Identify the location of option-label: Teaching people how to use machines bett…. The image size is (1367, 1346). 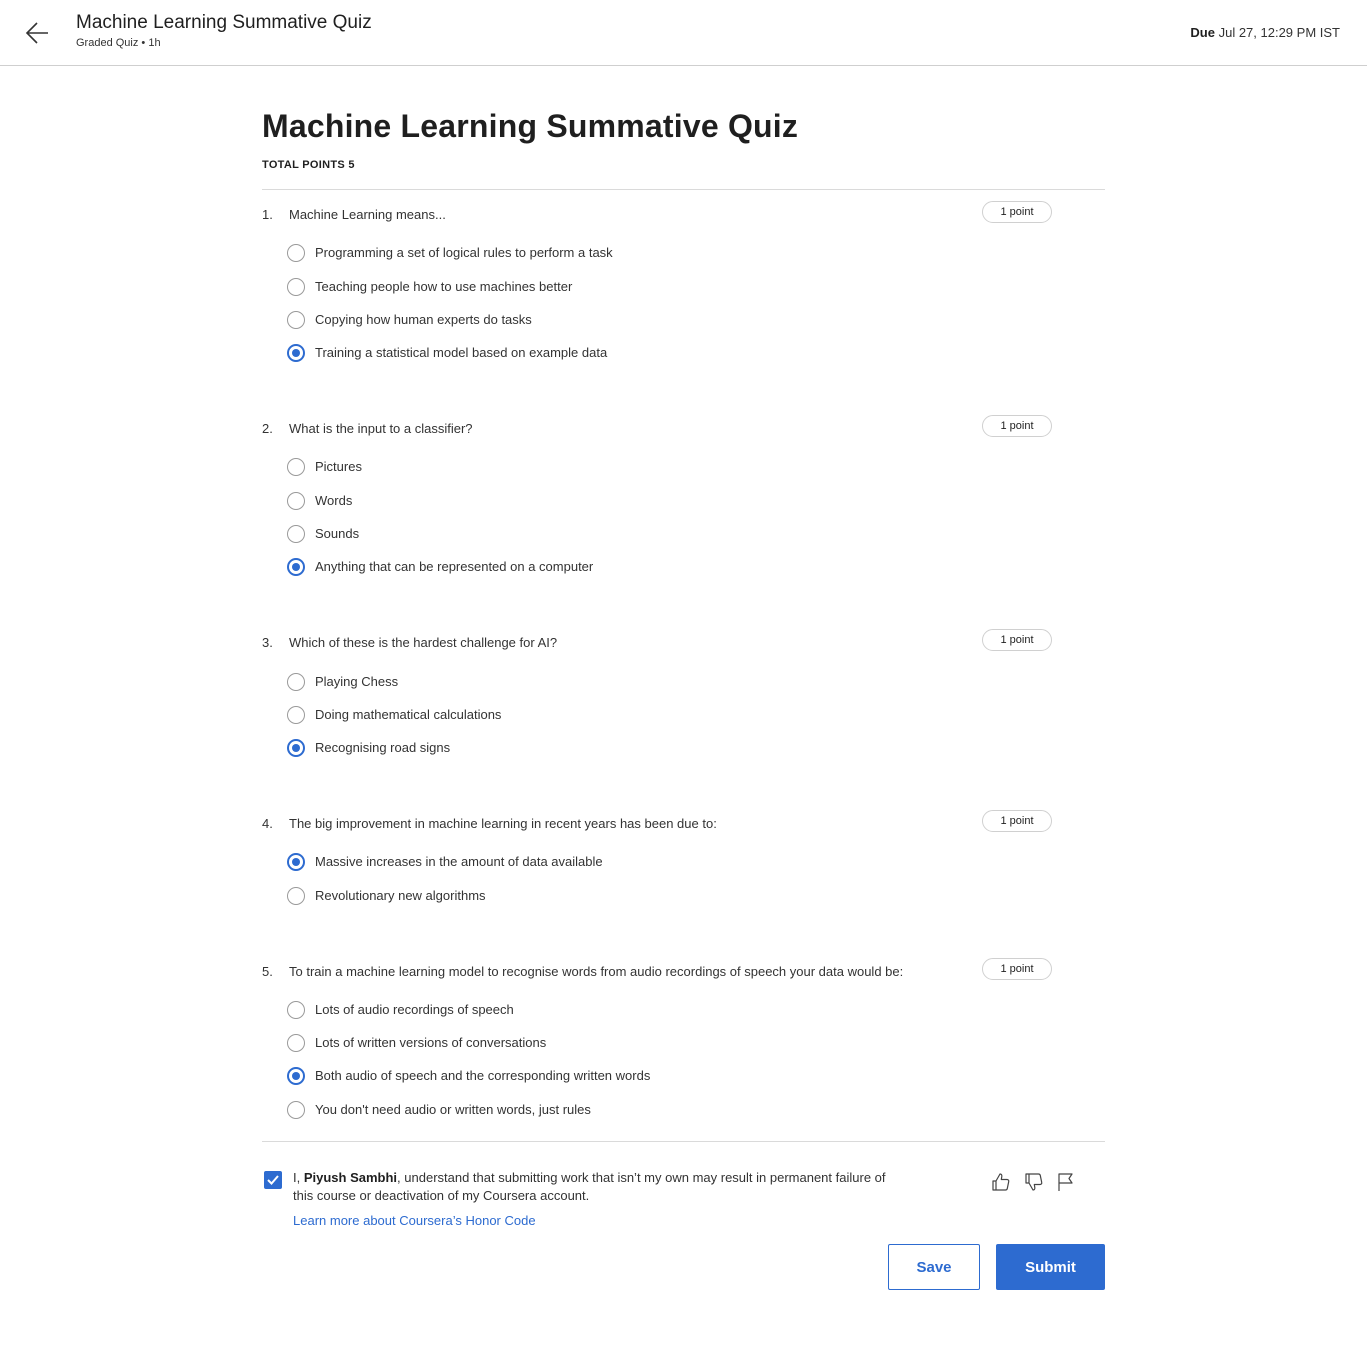
(444, 286).